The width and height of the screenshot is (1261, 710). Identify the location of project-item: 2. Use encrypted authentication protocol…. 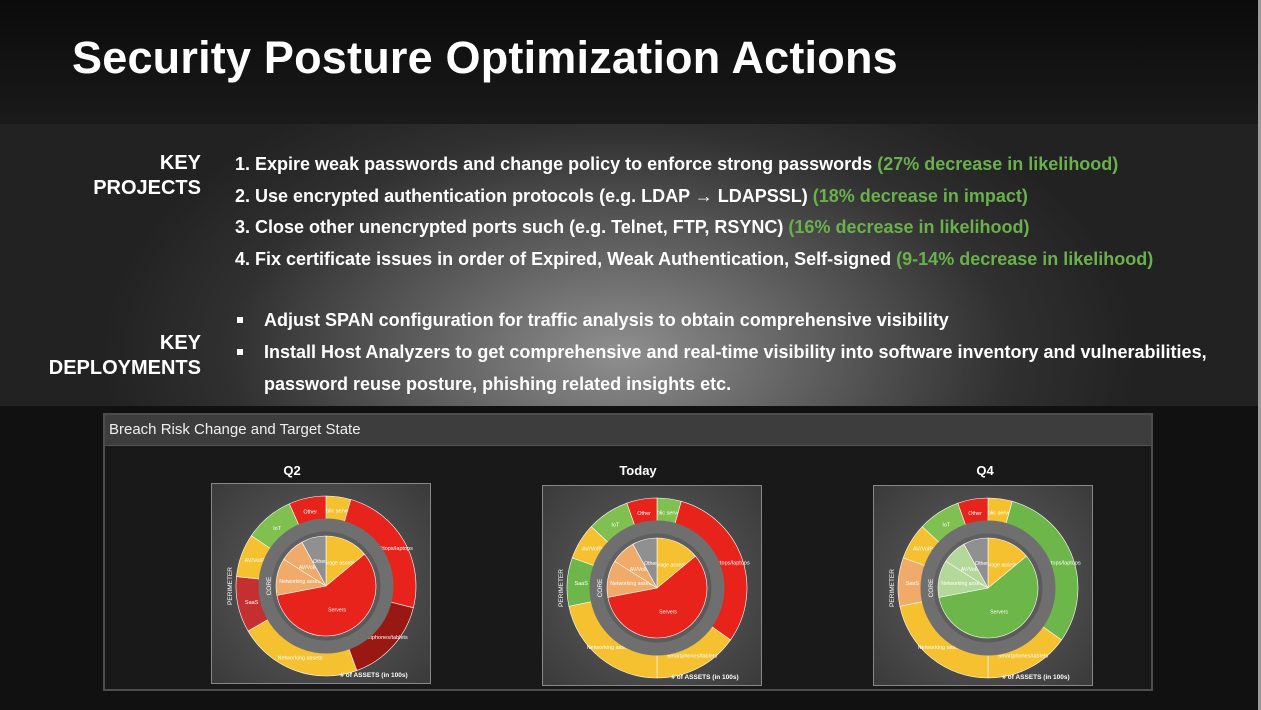
(740, 203).